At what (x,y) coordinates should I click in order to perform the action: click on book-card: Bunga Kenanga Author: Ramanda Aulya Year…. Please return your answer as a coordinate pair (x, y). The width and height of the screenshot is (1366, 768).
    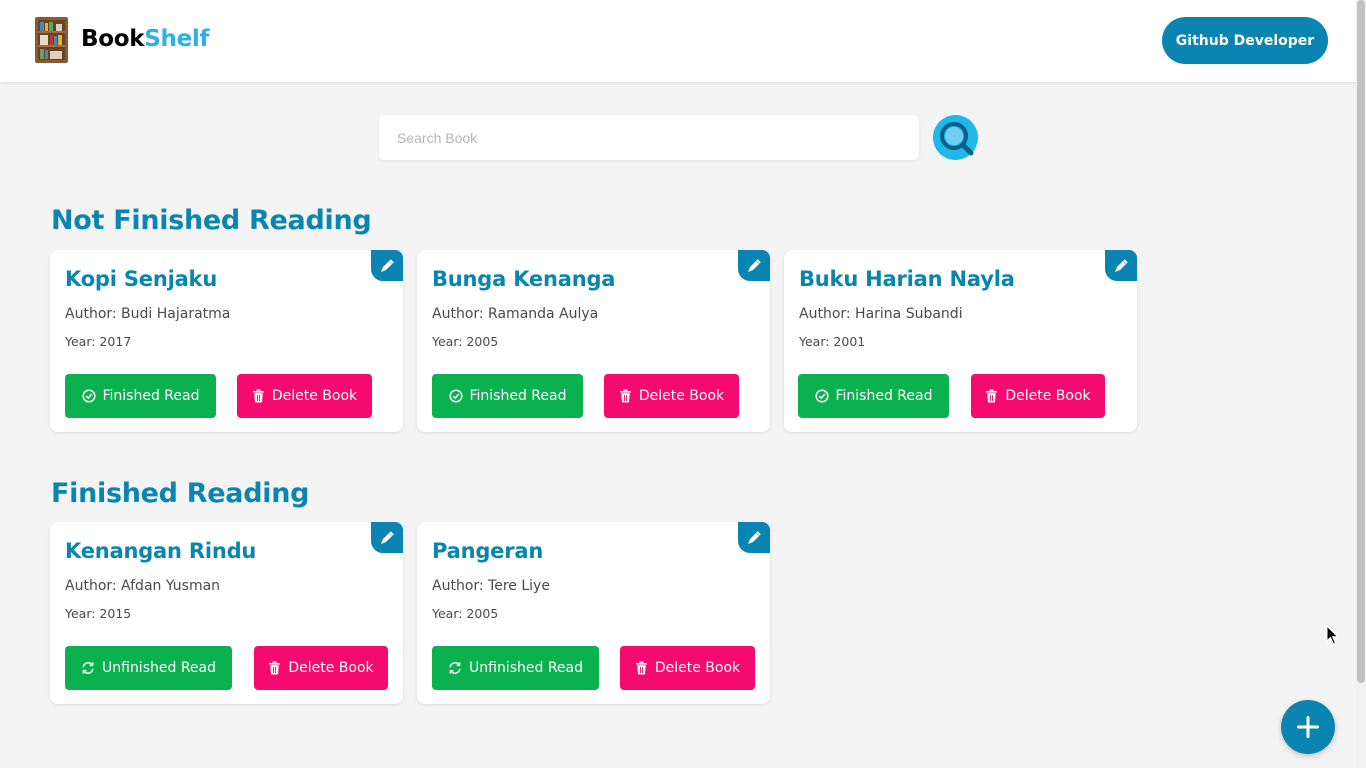
    Looking at the image, I should click on (593, 341).